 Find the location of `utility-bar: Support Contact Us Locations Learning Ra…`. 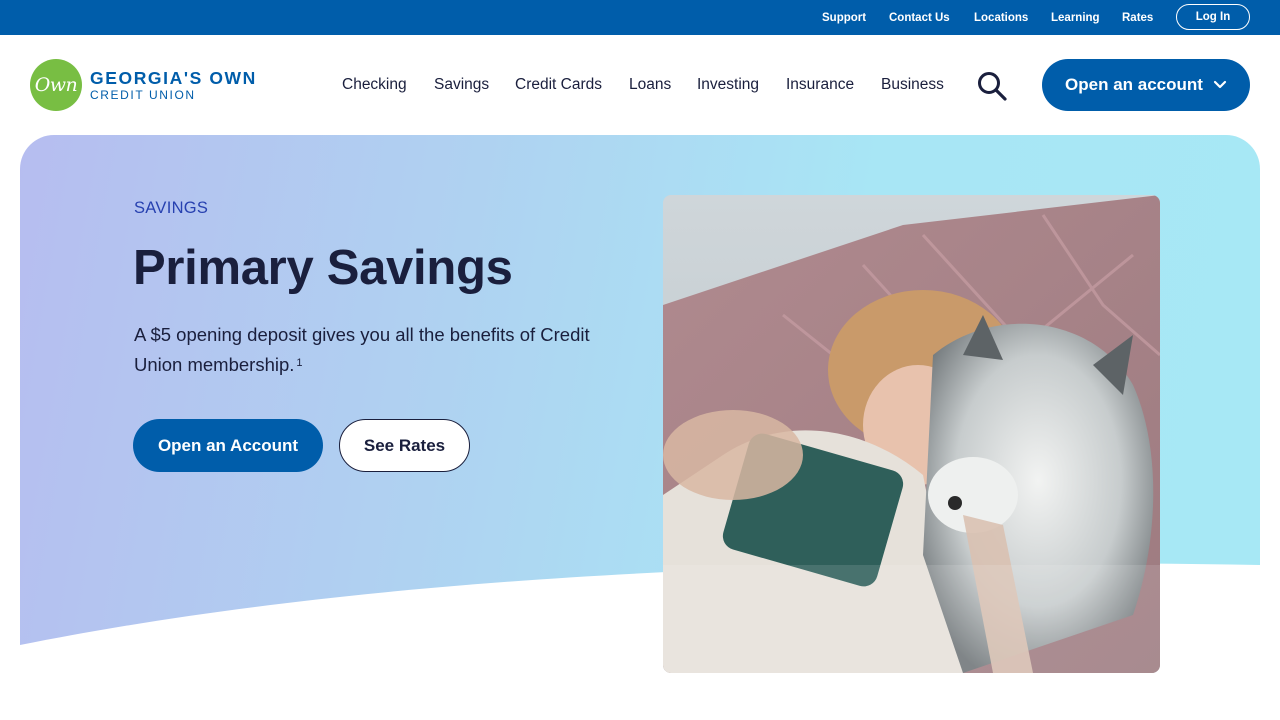

utility-bar: Support Contact Us Locations Learning Ra… is located at coordinates (640, 17).